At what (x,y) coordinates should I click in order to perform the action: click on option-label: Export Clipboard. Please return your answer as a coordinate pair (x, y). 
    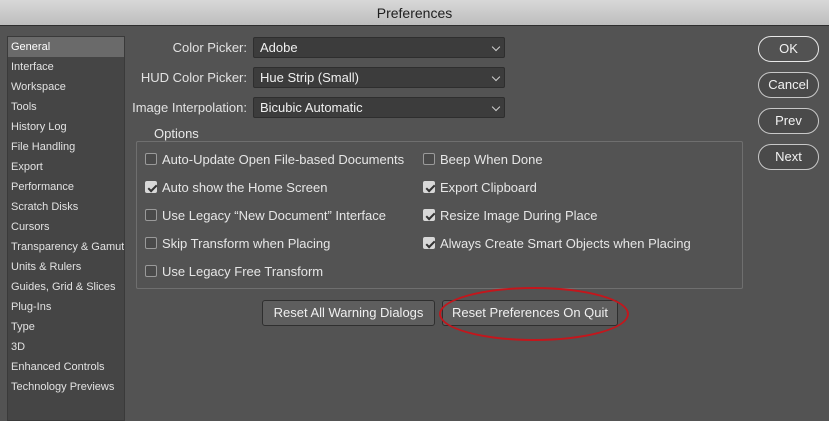
    Looking at the image, I should click on (488, 187).